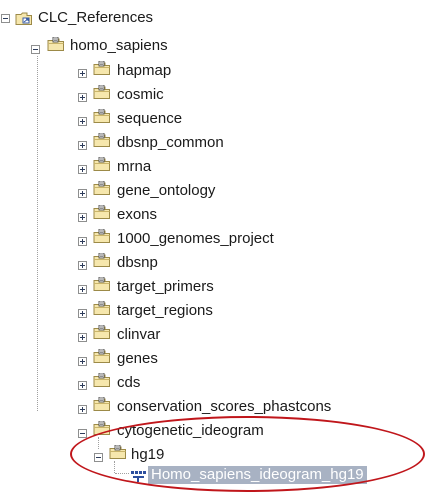 The width and height of the screenshot is (437, 493). Describe the element at coordinates (137, 214) in the screenshot. I see `tree-node-label: exons` at that location.